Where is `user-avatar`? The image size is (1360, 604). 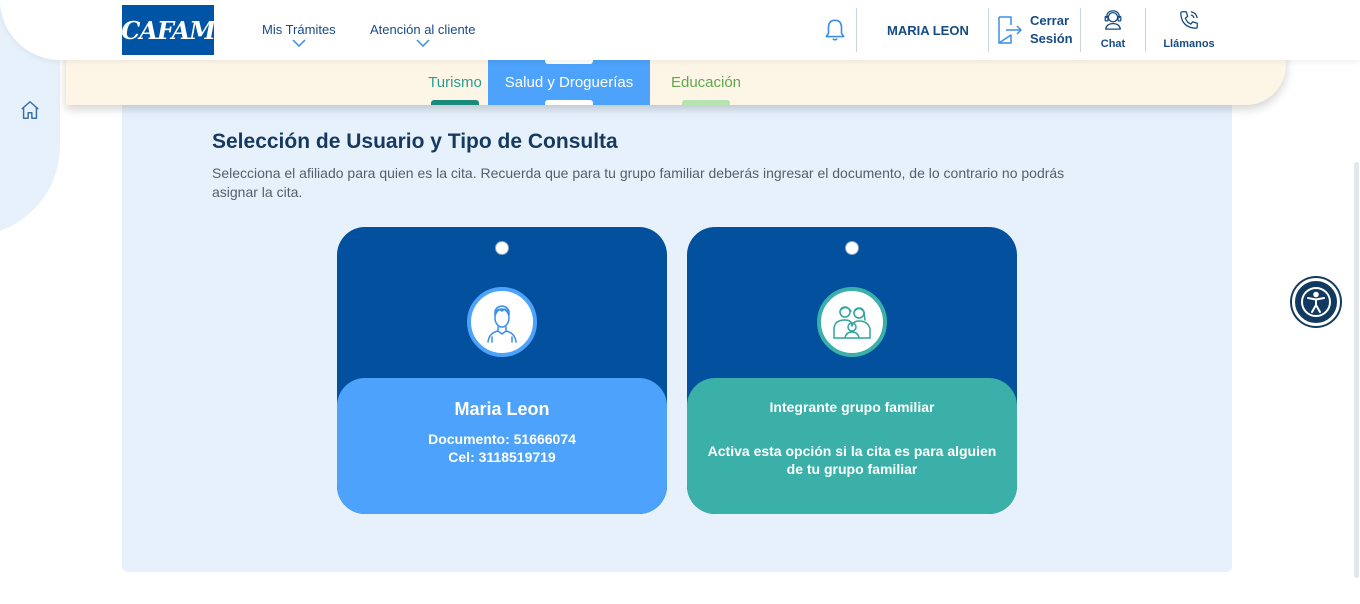
user-avatar is located at coordinates (502, 322).